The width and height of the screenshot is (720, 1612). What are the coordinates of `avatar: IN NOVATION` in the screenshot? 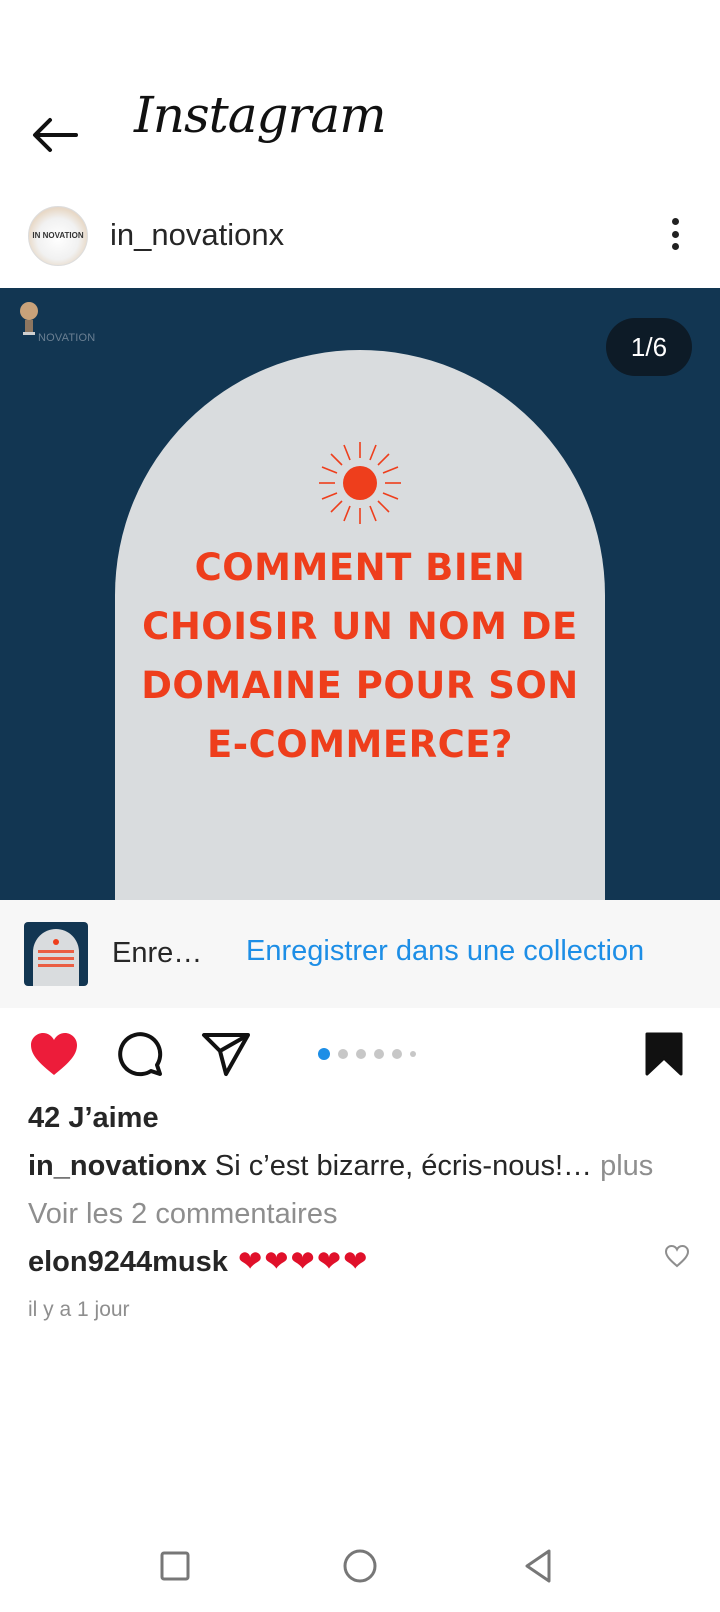 It's located at (58, 236).